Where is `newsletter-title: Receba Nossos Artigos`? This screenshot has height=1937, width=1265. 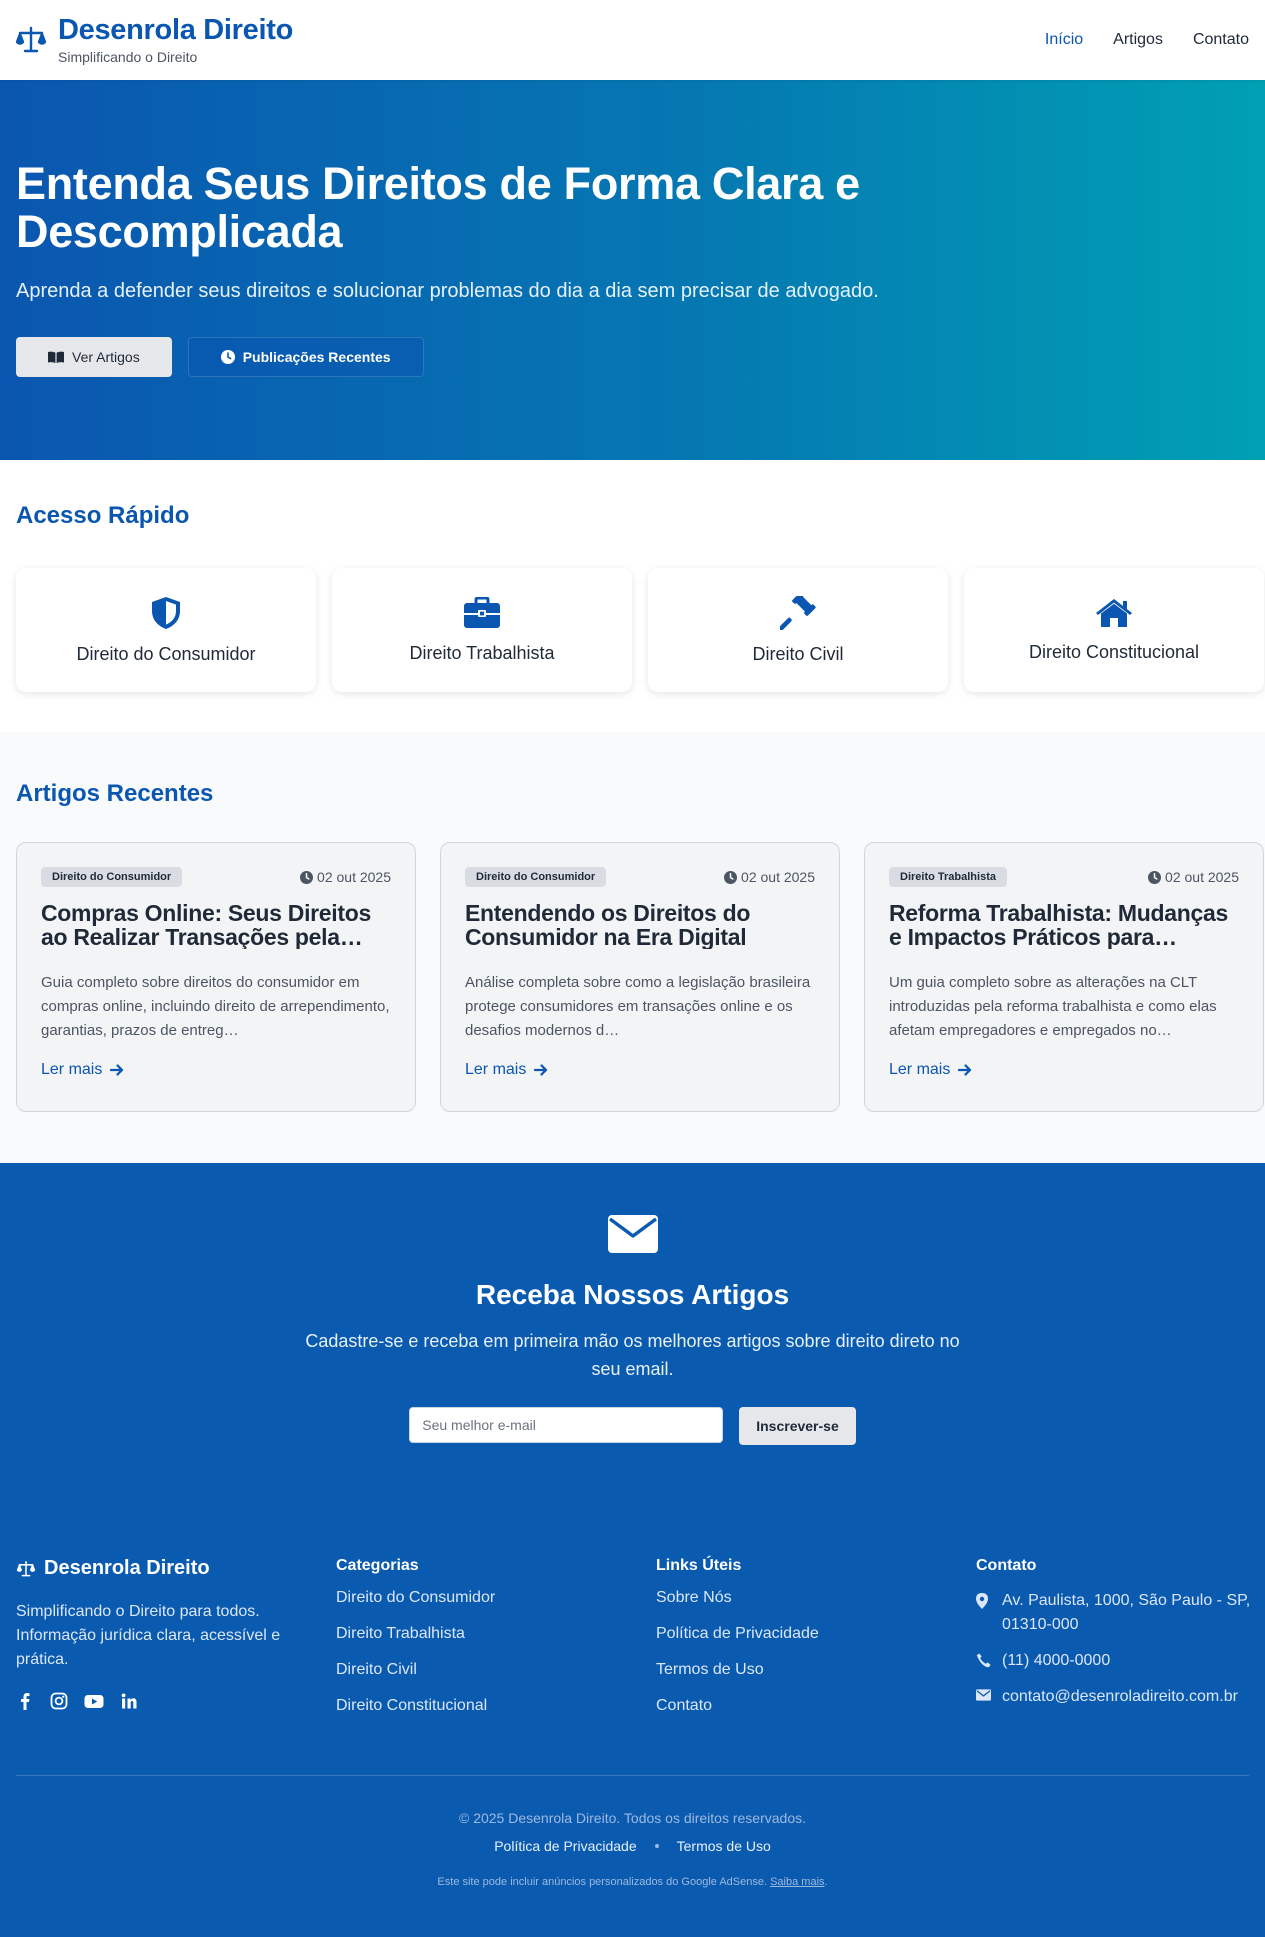
newsletter-title: Receba Nossos Artigos is located at coordinates (632, 1294).